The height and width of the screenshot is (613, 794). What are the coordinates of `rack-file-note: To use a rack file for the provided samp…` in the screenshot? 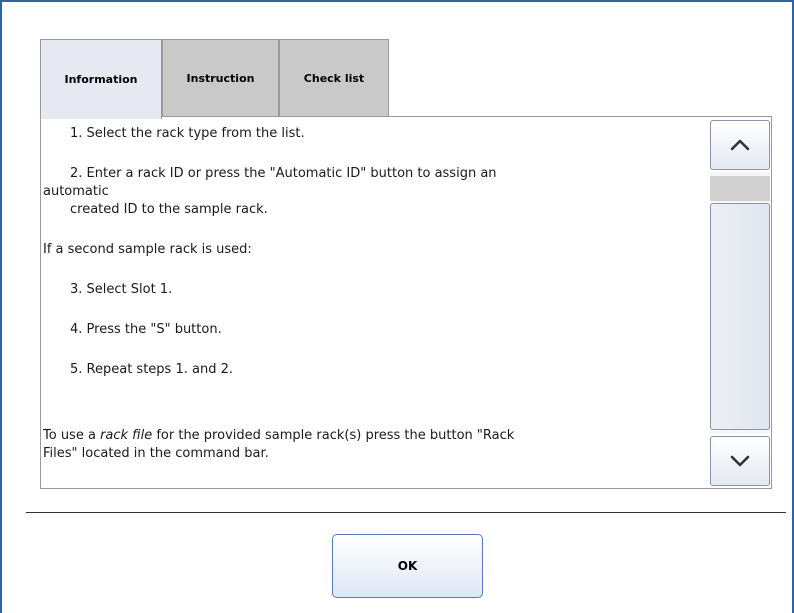 It's located at (278, 435).